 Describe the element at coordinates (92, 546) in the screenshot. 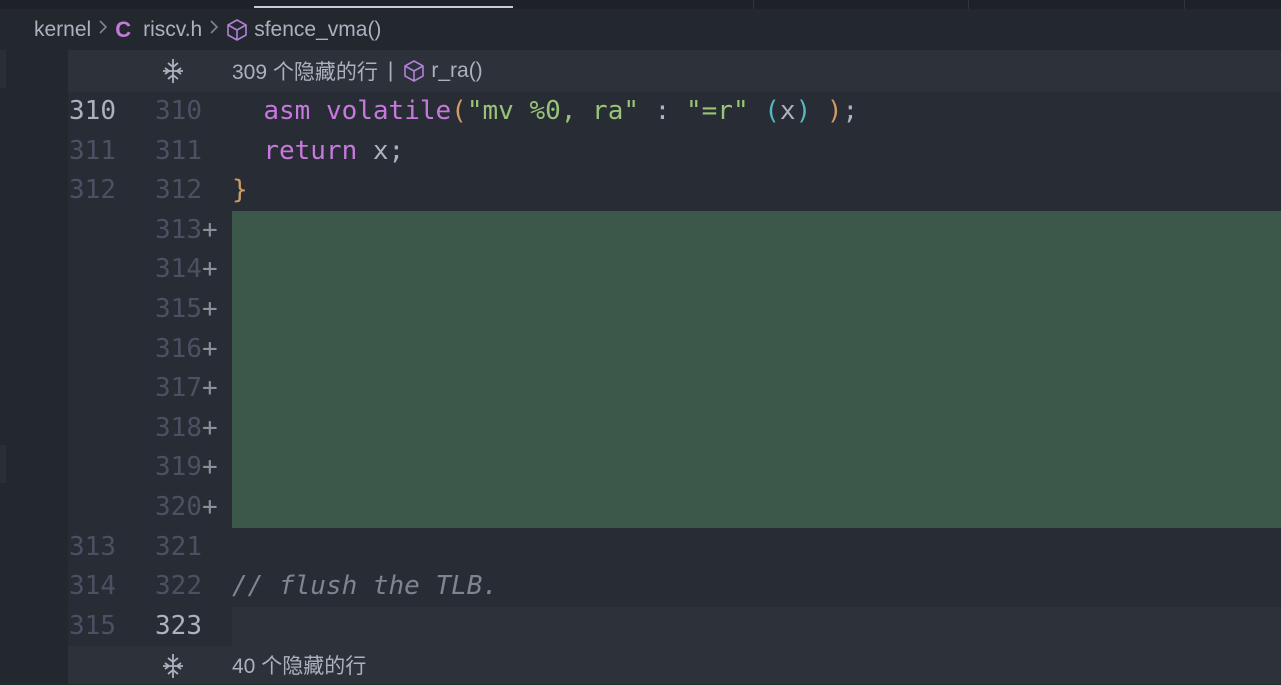

I see `original-line-number: 313` at that location.